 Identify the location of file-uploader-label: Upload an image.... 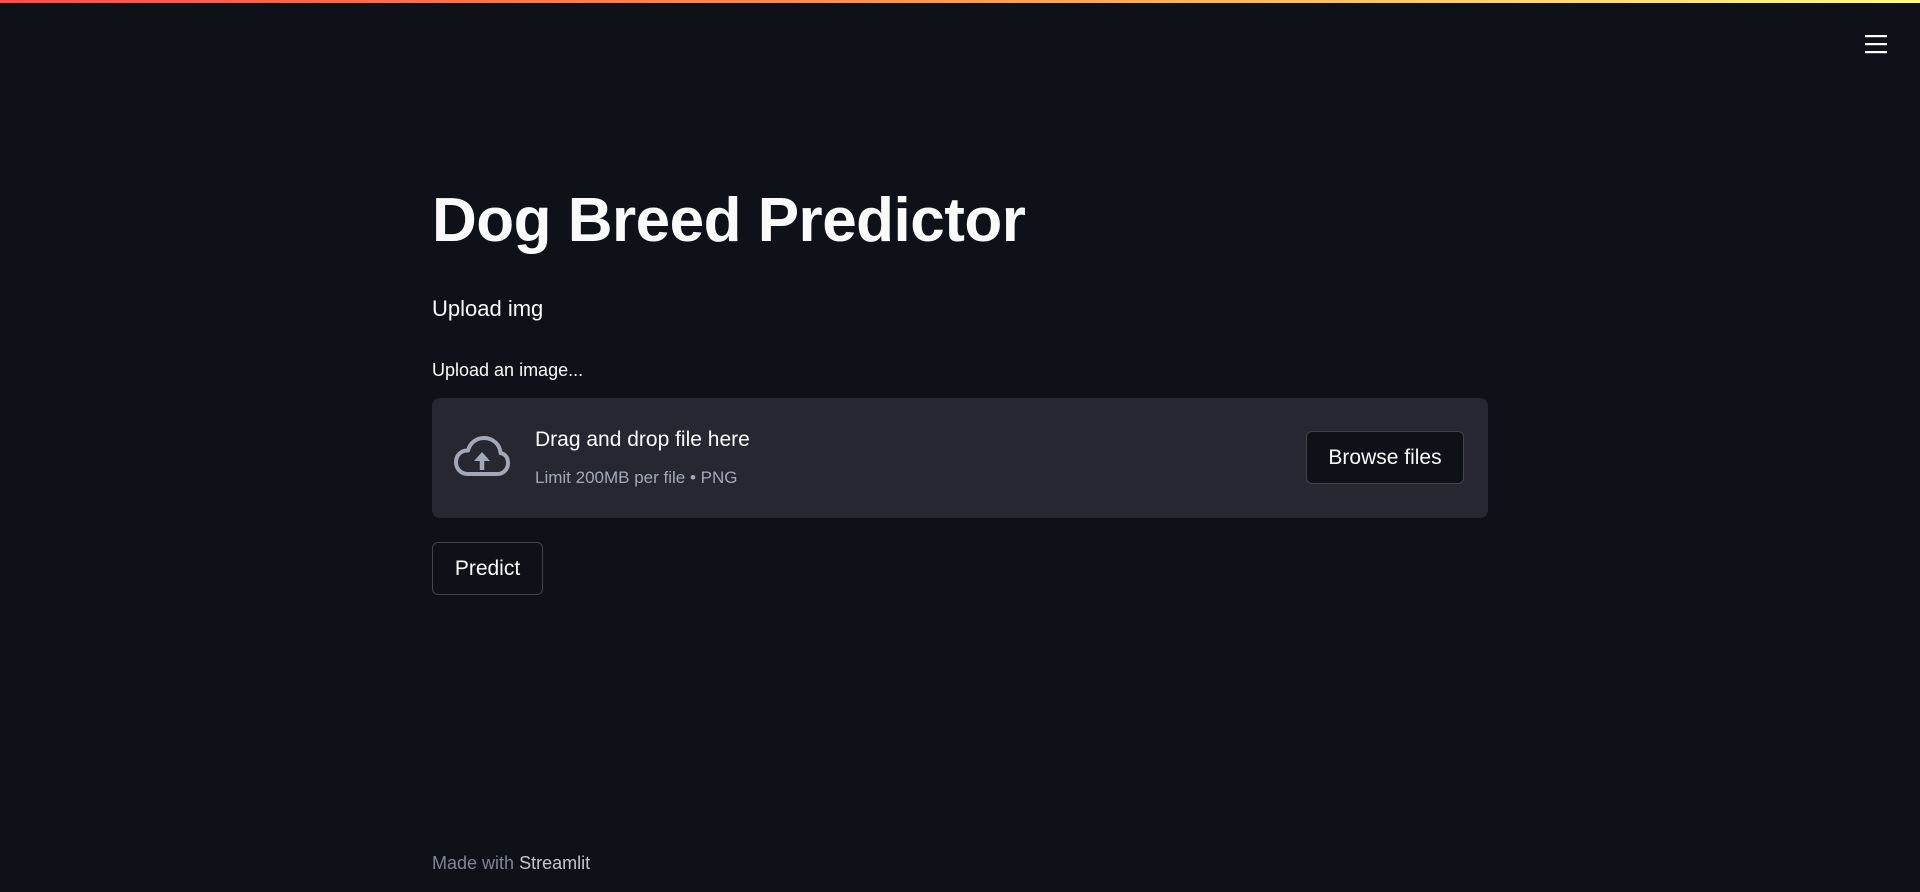
(508, 370).